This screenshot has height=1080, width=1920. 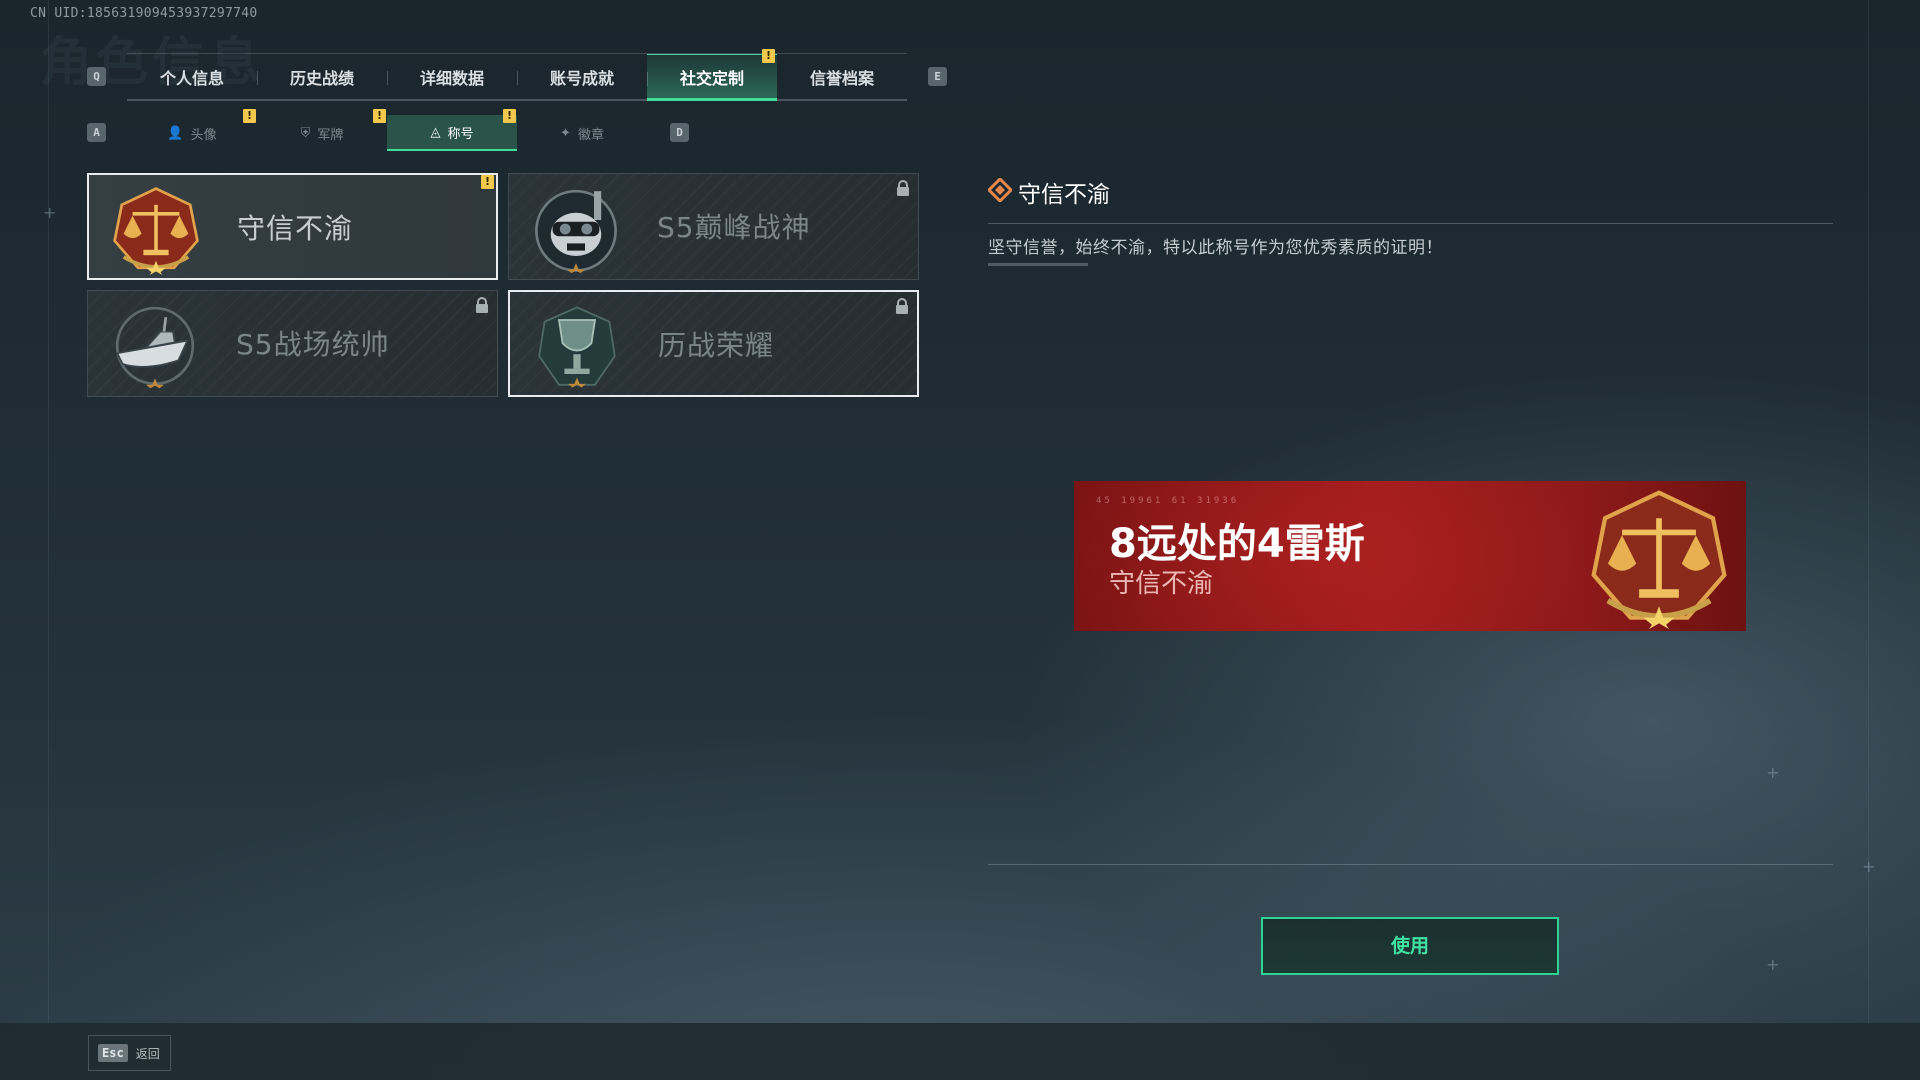 I want to click on card-alert-badge: !, so click(x=487, y=182).